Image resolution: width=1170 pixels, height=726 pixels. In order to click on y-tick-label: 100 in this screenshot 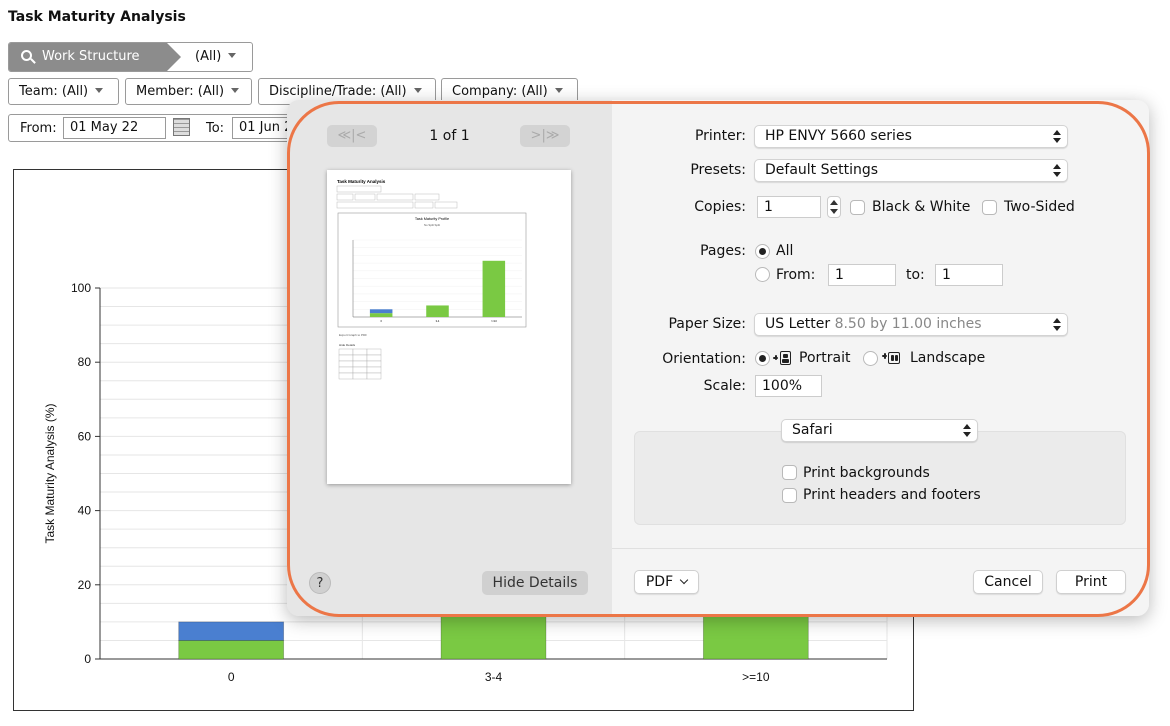, I will do `click(81, 288)`.